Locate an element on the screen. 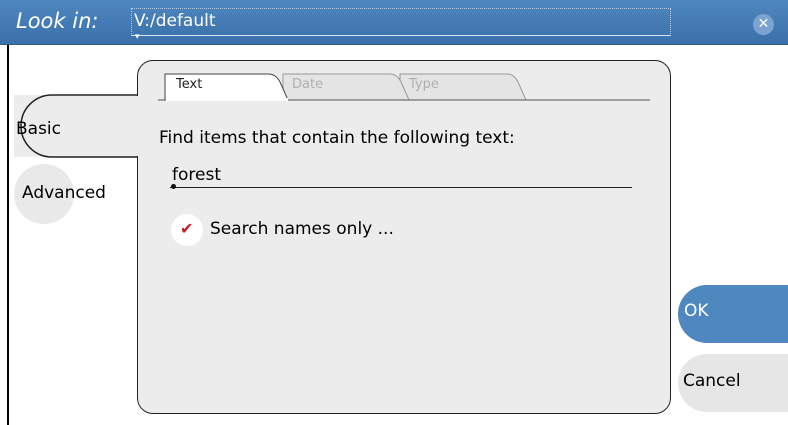 The image size is (788, 425). tab-text: Text is located at coordinates (224, 87).